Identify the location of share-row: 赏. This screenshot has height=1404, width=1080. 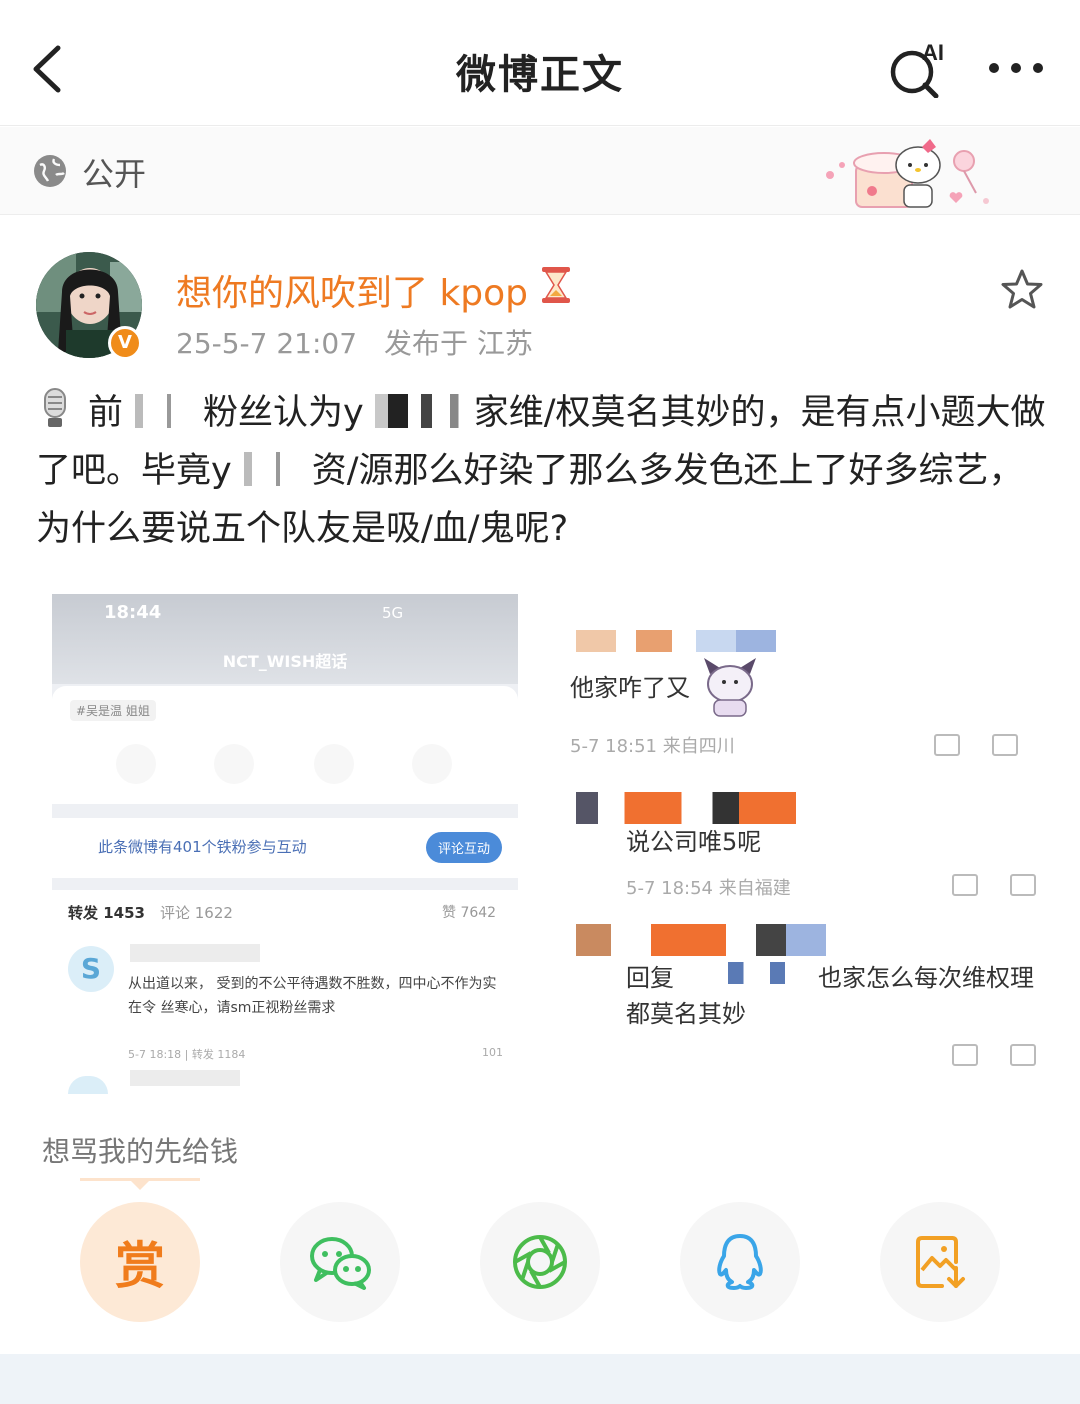
(540, 1262).